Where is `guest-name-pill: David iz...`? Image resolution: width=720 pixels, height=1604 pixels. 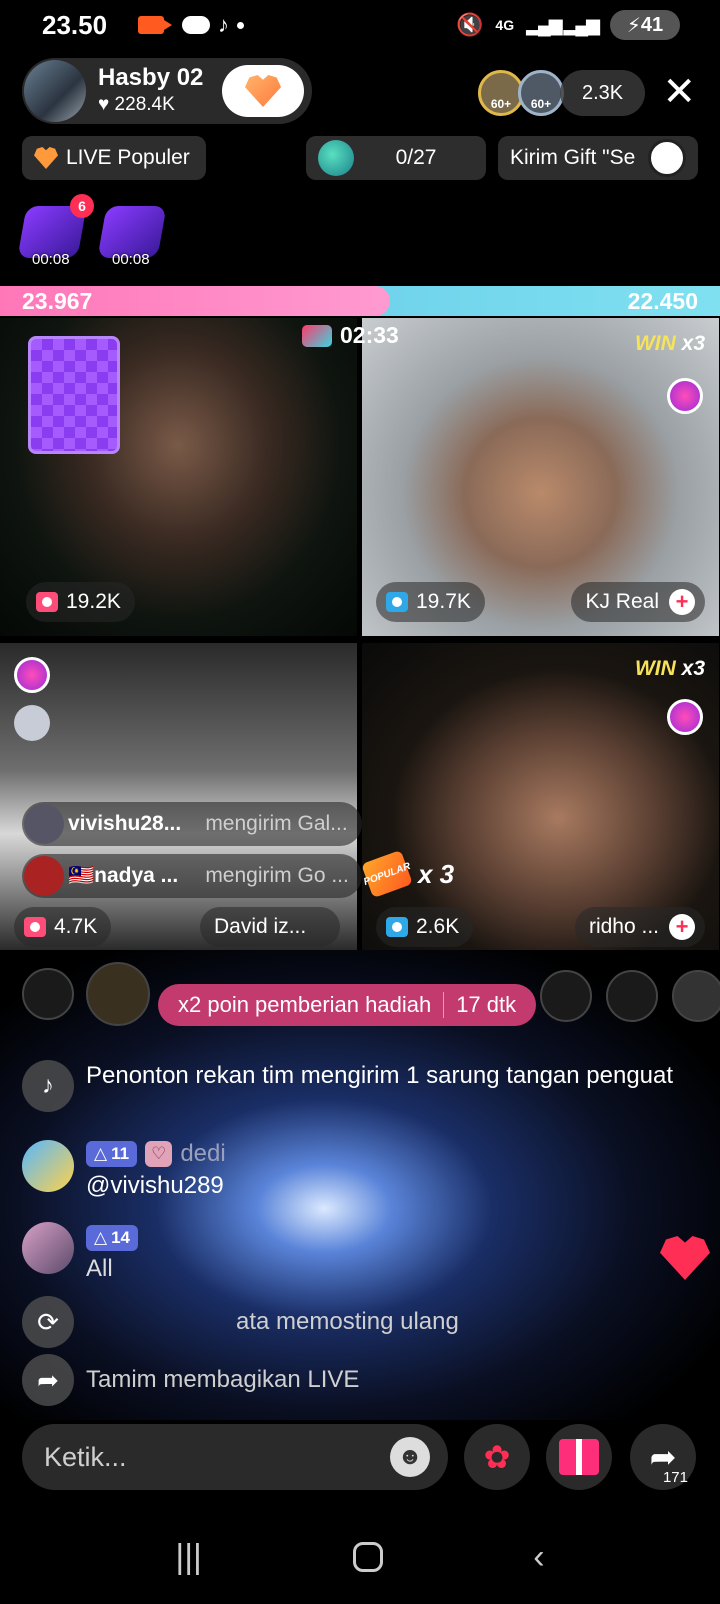
guest-name-pill: David iz... is located at coordinates (270, 927).